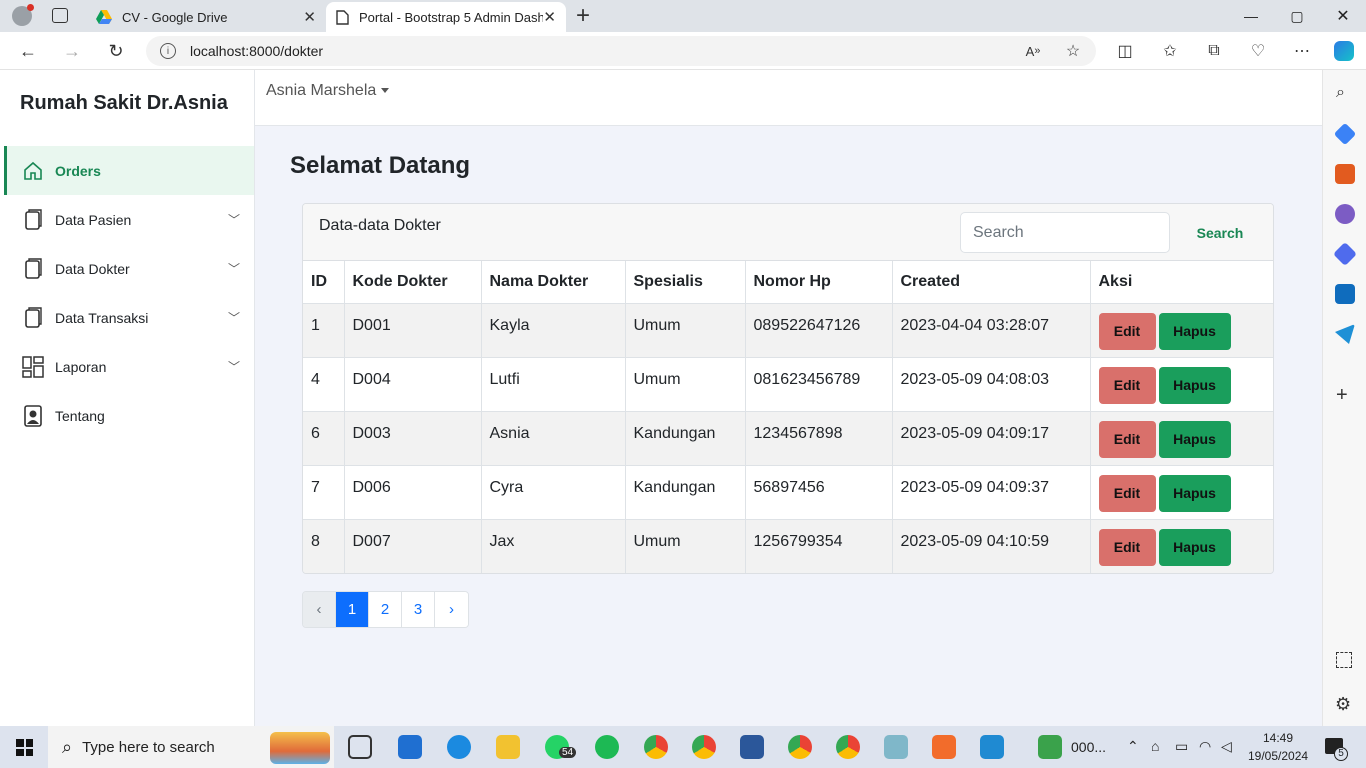 The height and width of the screenshot is (768, 1366). What do you see at coordinates (1345, 254) in the screenshot?
I see `microsoft-365-icon` at bounding box center [1345, 254].